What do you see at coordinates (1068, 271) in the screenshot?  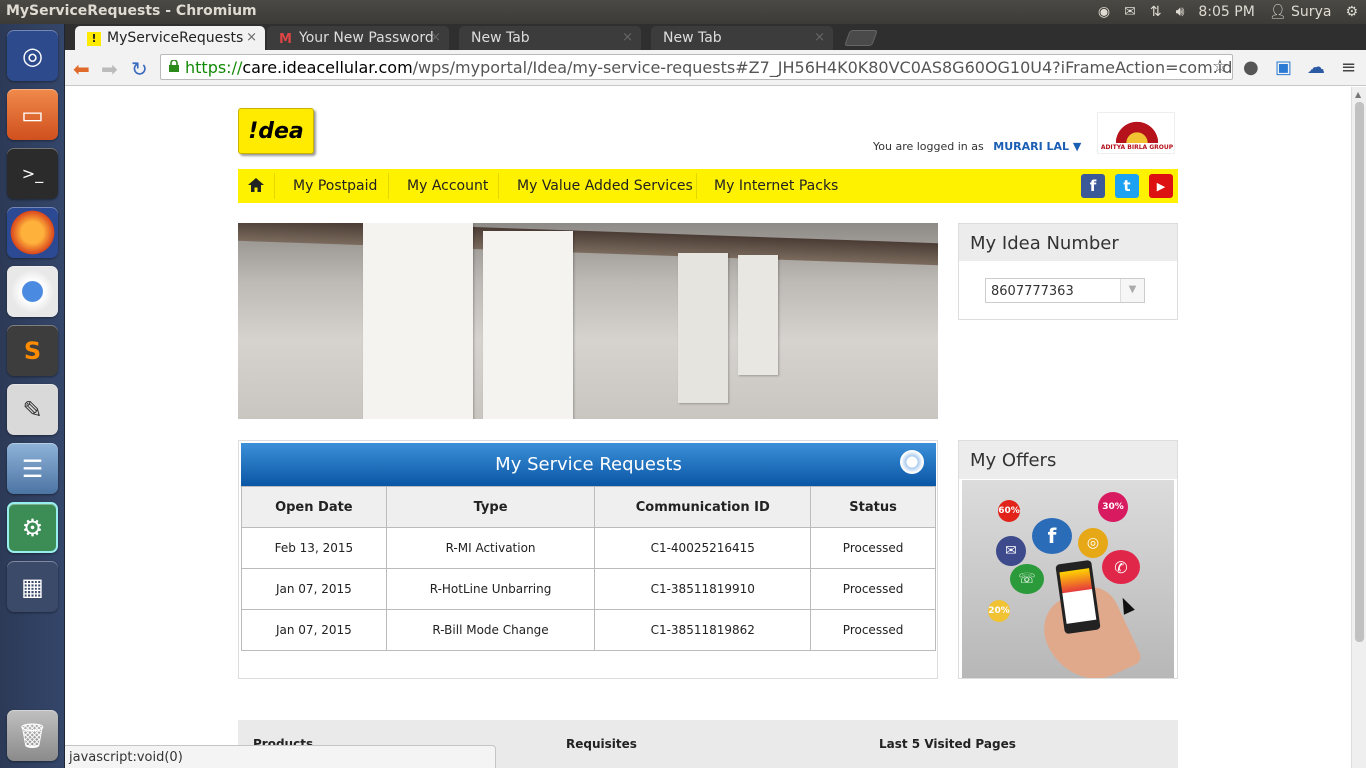 I see `my-idea-number-panel: My Idea Number 8607777363 ▼` at bounding box center [1068, 271].